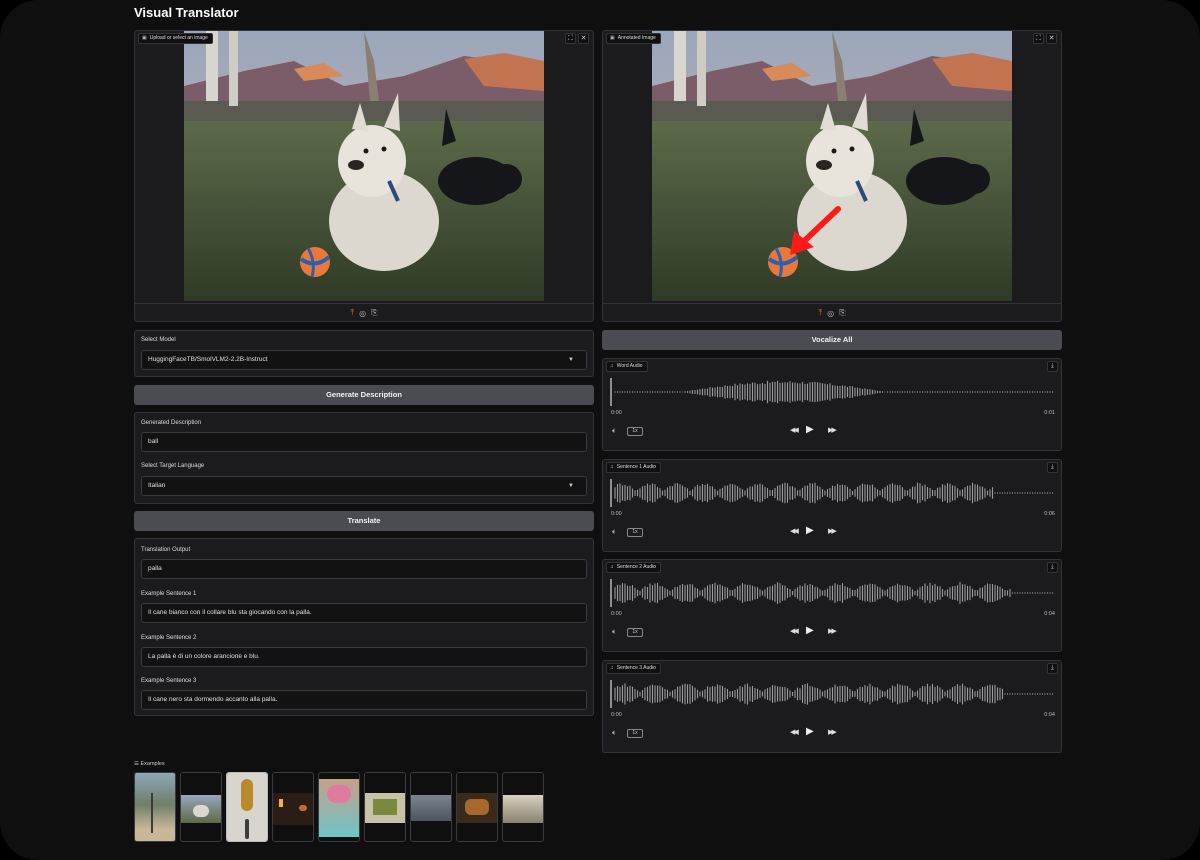 The width and height of the screenshot is (1200, 860). What do you see at coordinates (633, 38) in the screenshot?
I see `annotated-panel-label: ▣ Annotated Image` at bounding box center [633, 38].